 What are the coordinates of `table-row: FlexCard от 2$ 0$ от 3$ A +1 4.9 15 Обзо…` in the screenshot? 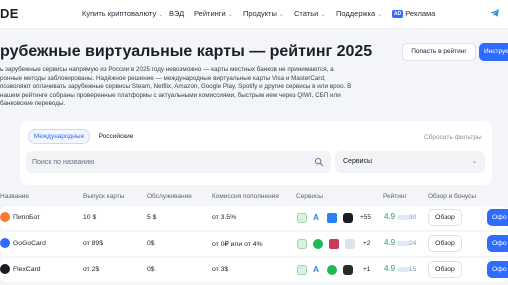 It's located at (254, 270).